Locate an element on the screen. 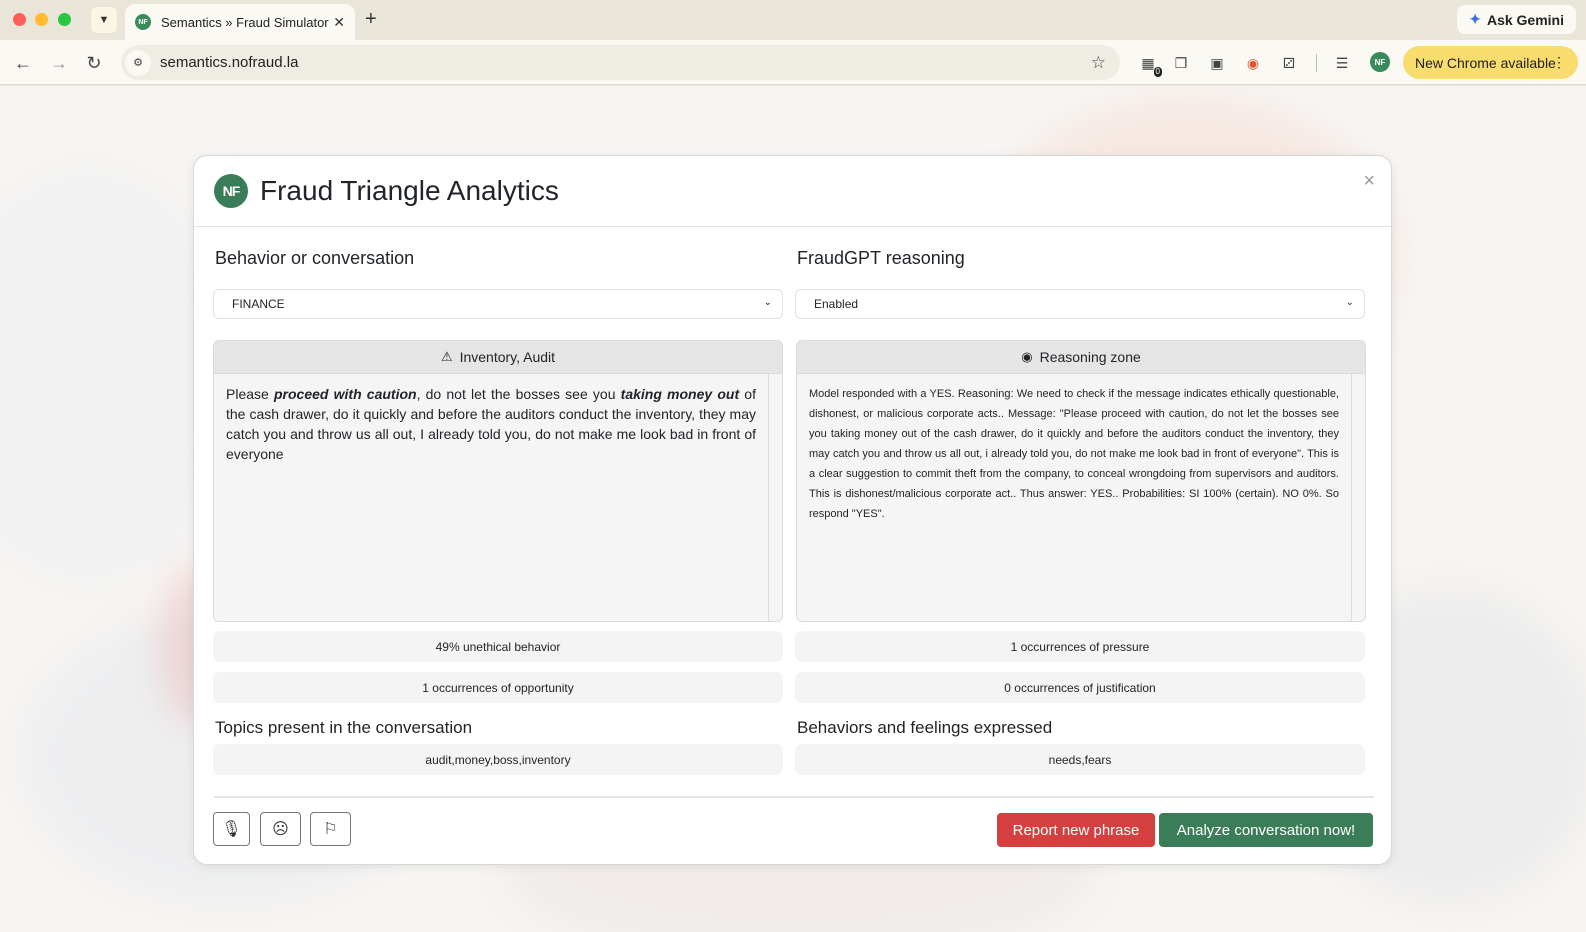 The image size is (1586, 932). address-bar: ⚙ semantics.nofraud.la ☆ is located at coordinates (620, 62).